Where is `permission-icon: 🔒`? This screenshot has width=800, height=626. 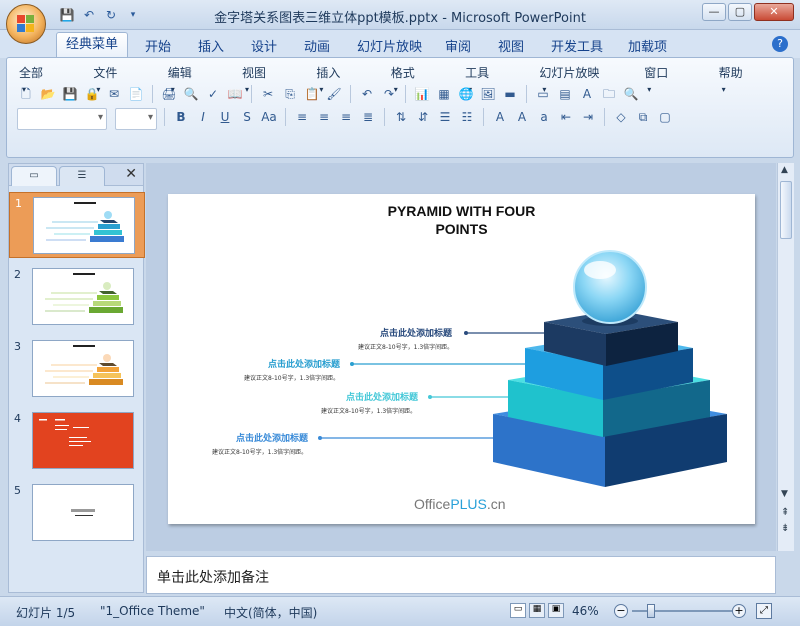
permission-icon: 🔒 is located at coordinates (92, 94).